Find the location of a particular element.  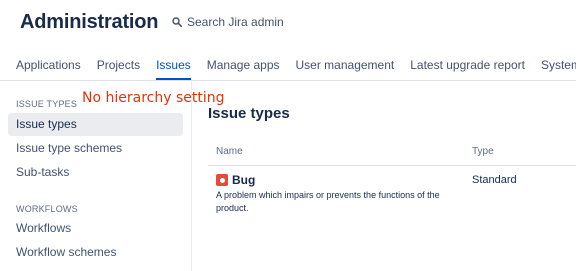

bug-icon is located at coordinates (222, 180).